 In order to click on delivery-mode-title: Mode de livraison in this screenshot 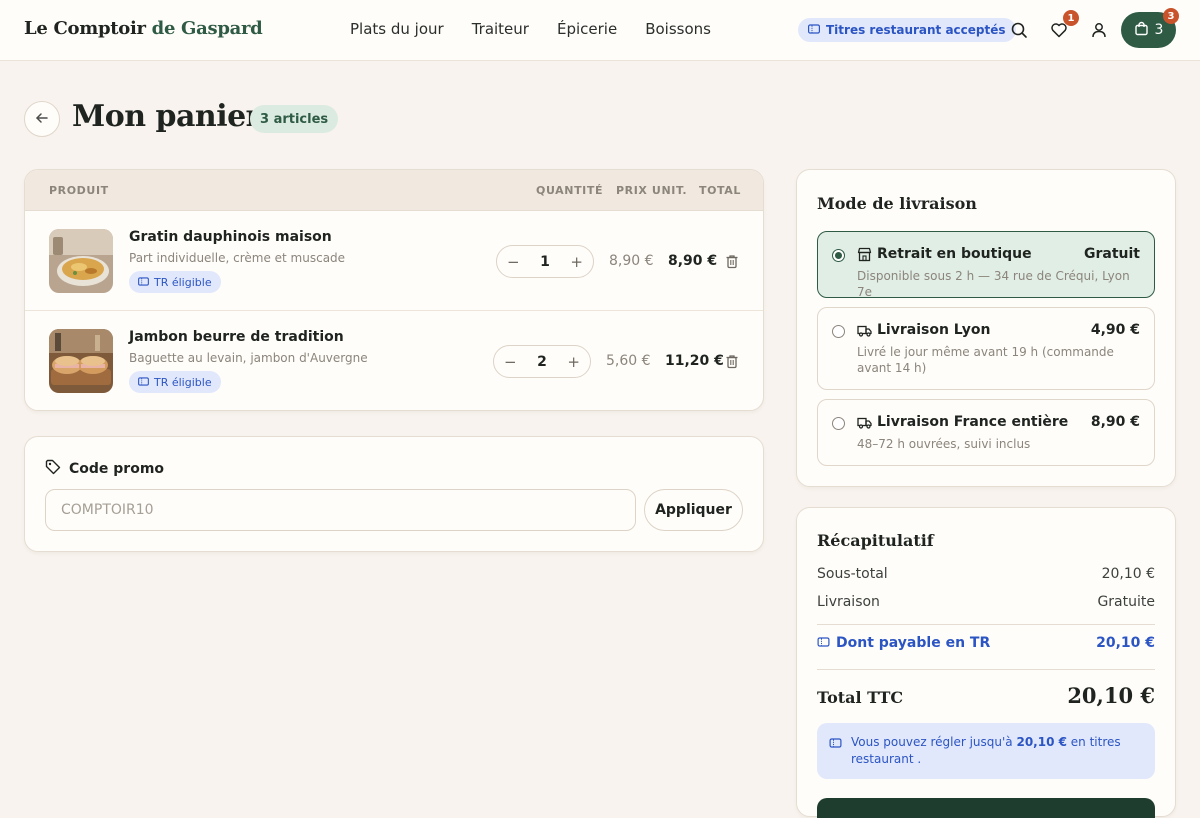, I will do `click(897, 203)`.